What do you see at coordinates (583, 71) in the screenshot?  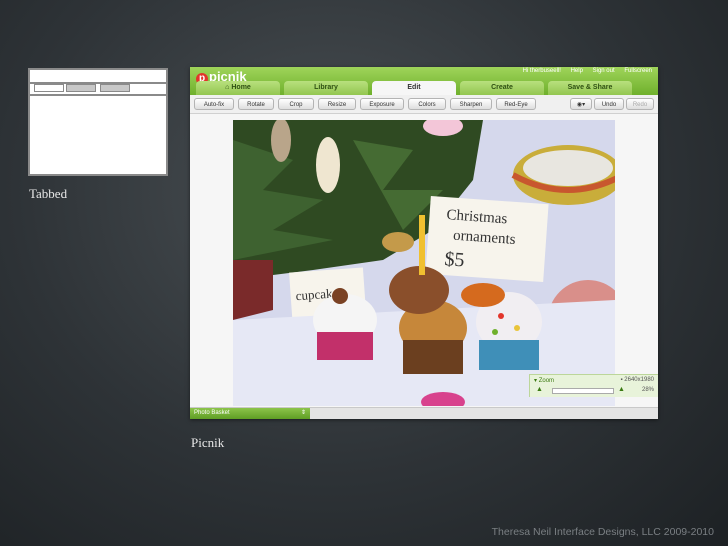 I see `top-links: Hi therbuseell! Help Sign out Fullscreen` at bounding box center [583, 71].